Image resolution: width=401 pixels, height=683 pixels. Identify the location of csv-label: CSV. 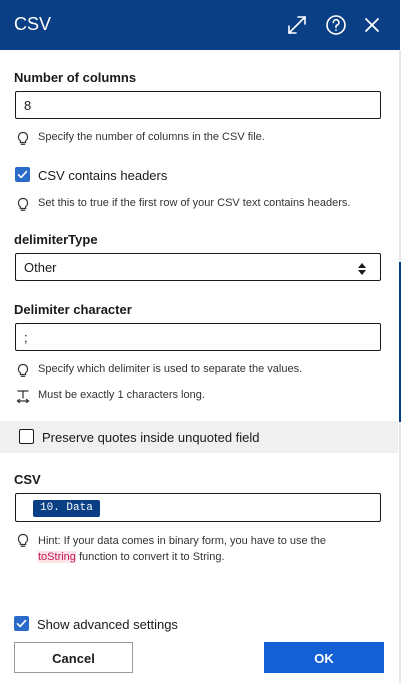
(27, 479).